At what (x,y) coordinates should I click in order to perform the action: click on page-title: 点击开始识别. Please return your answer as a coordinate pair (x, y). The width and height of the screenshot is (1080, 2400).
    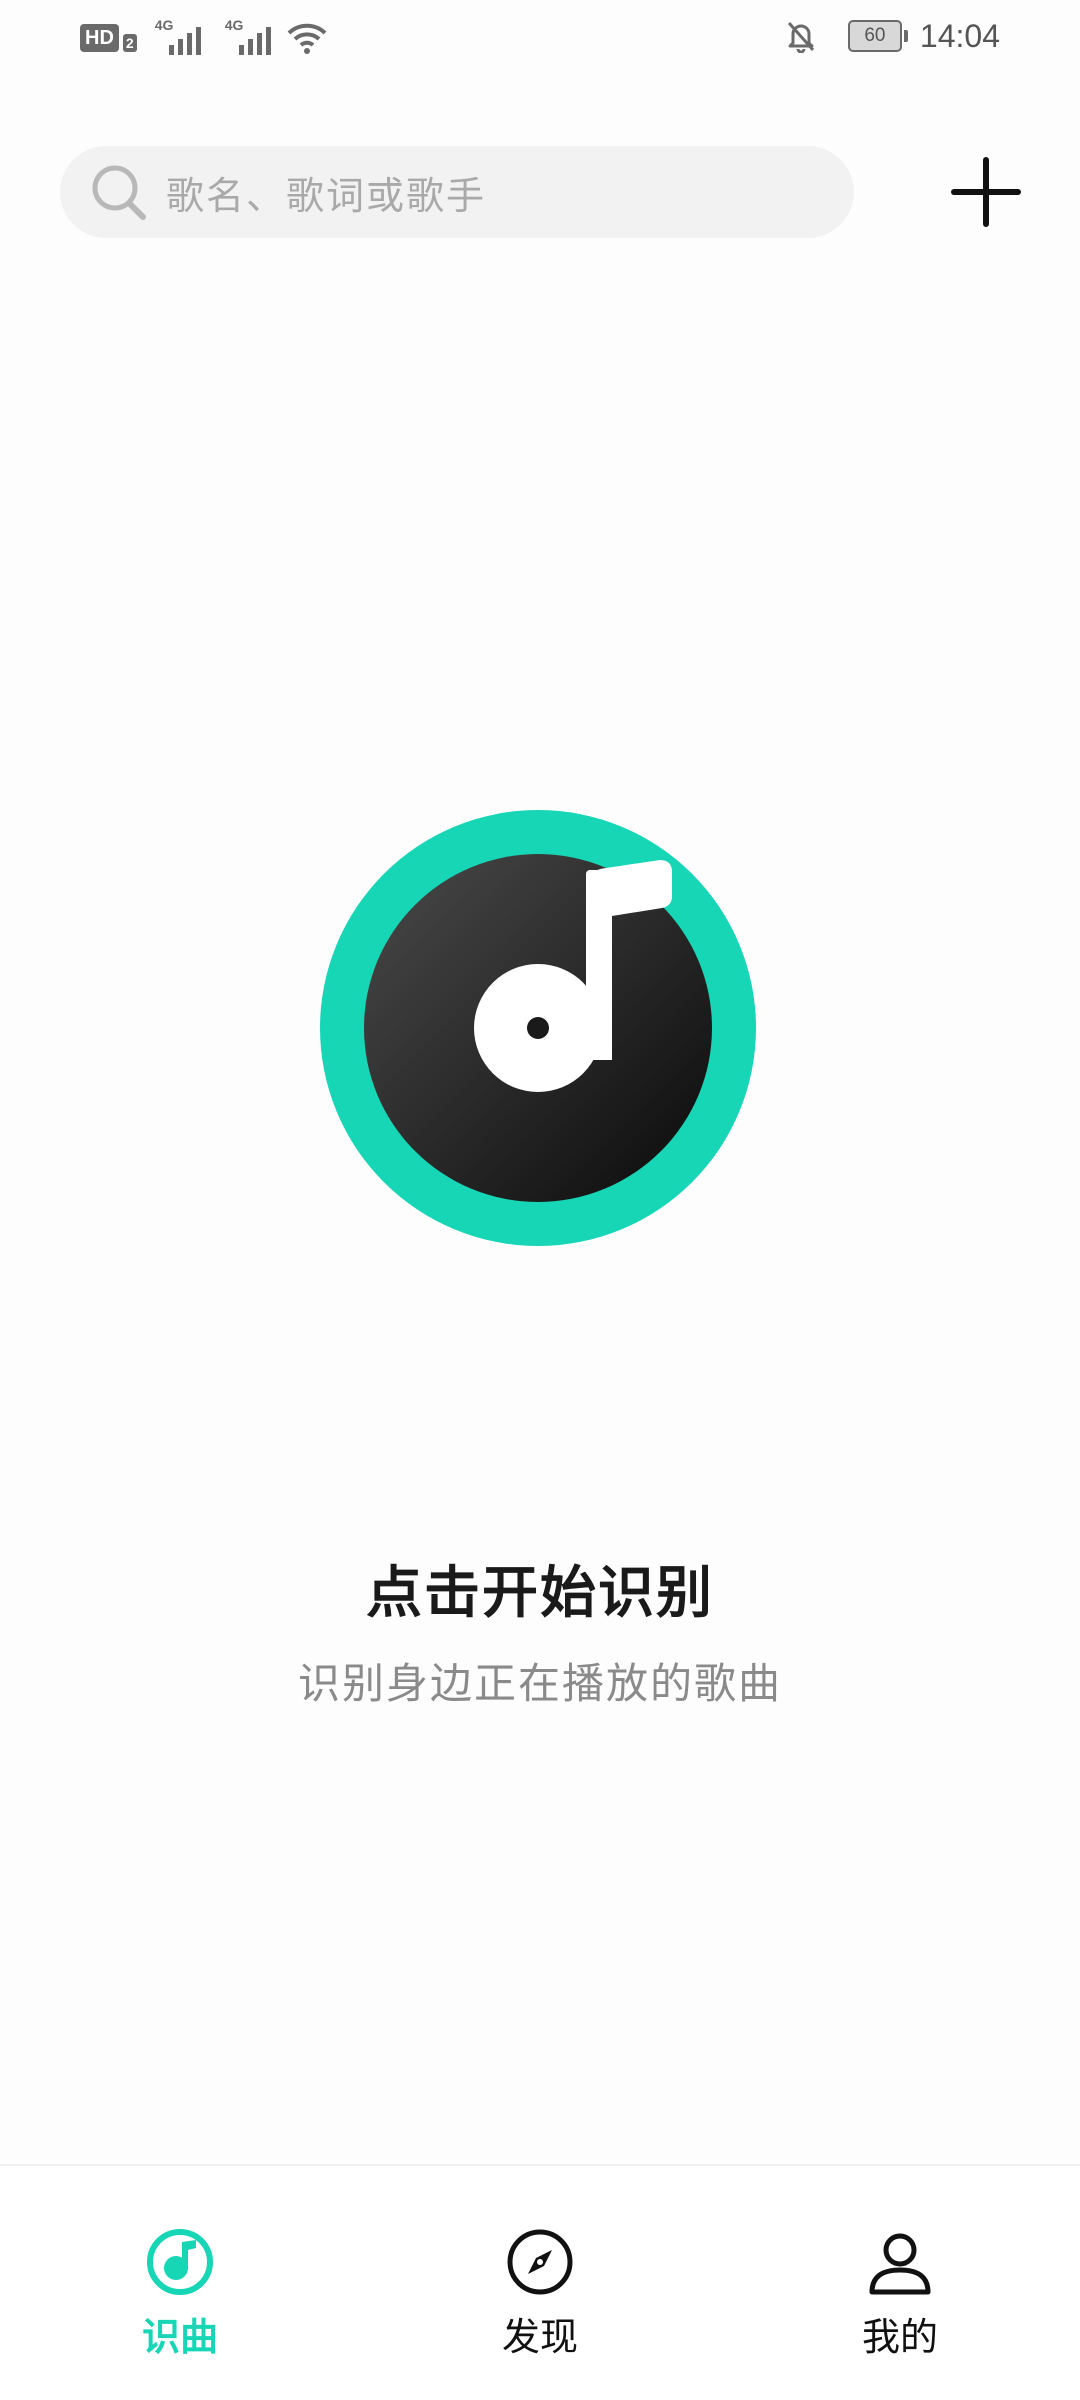
    Looking at the image, I should click on (540, 1593).